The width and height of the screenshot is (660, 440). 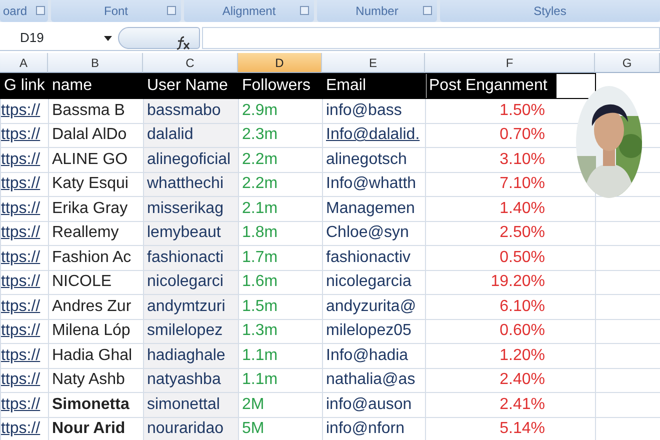 I want to click on followers-cell: 1.8m, so click(x=280, y=233).